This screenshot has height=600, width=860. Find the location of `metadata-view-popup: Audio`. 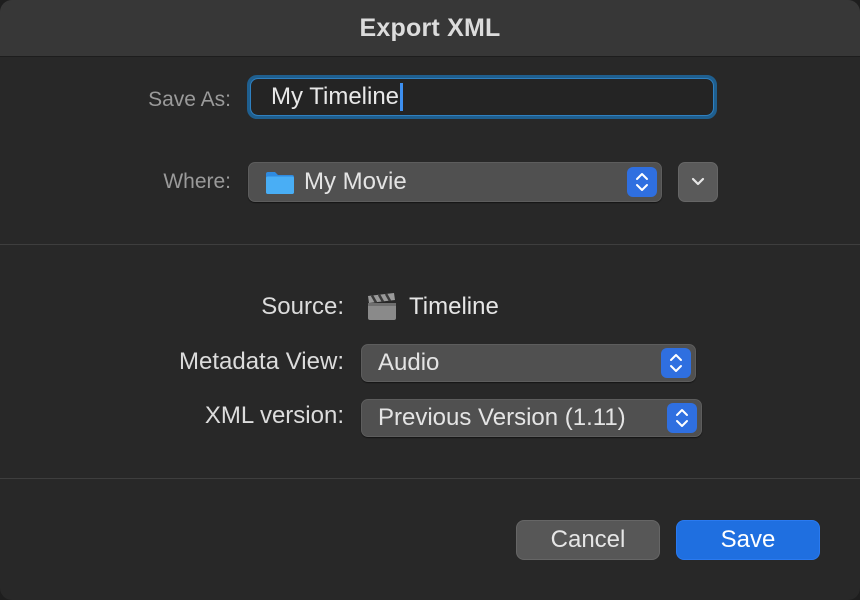

metadata-view-popup: Audio is located at coordinates (528, 363).